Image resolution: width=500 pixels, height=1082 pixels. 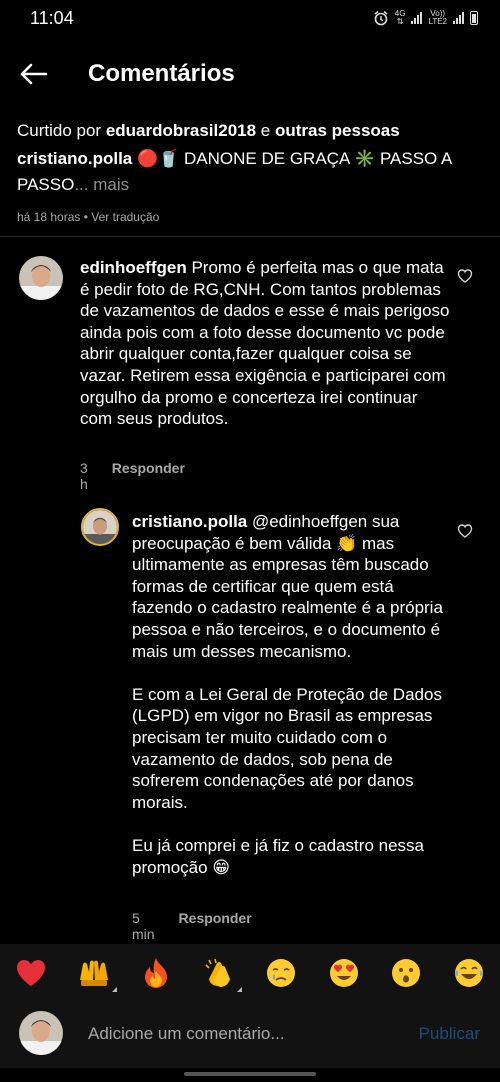 I want to click on status-time: 11:04, so click(x=52, y=17).